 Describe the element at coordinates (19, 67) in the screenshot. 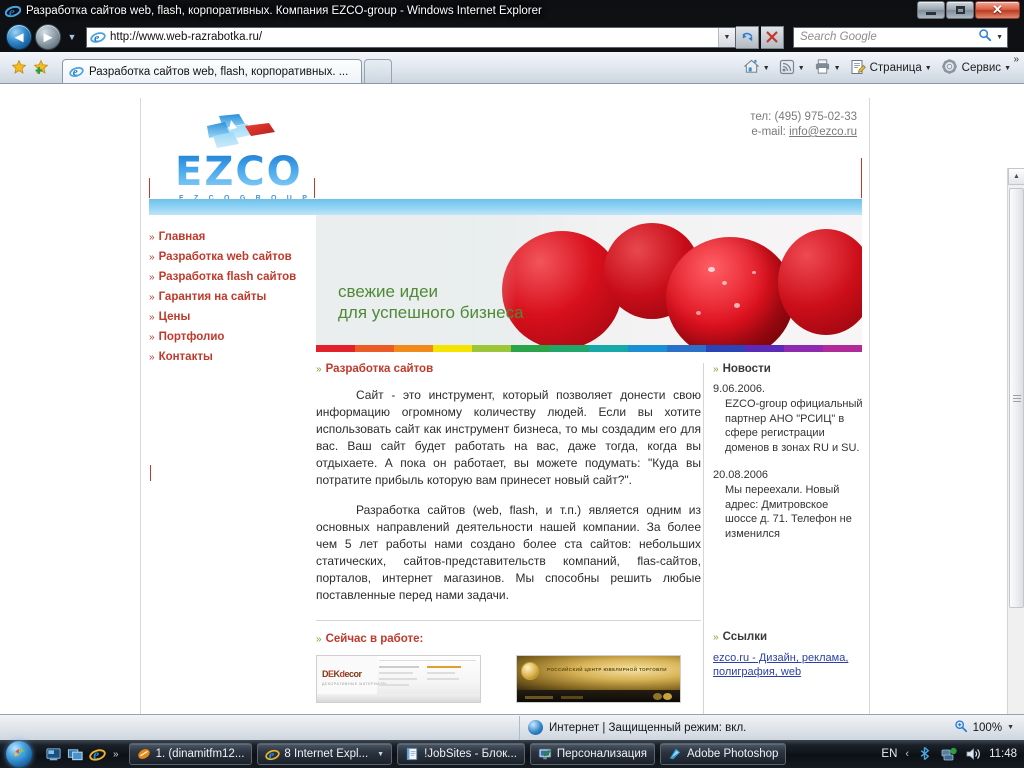

I see `star-icon` at that location.